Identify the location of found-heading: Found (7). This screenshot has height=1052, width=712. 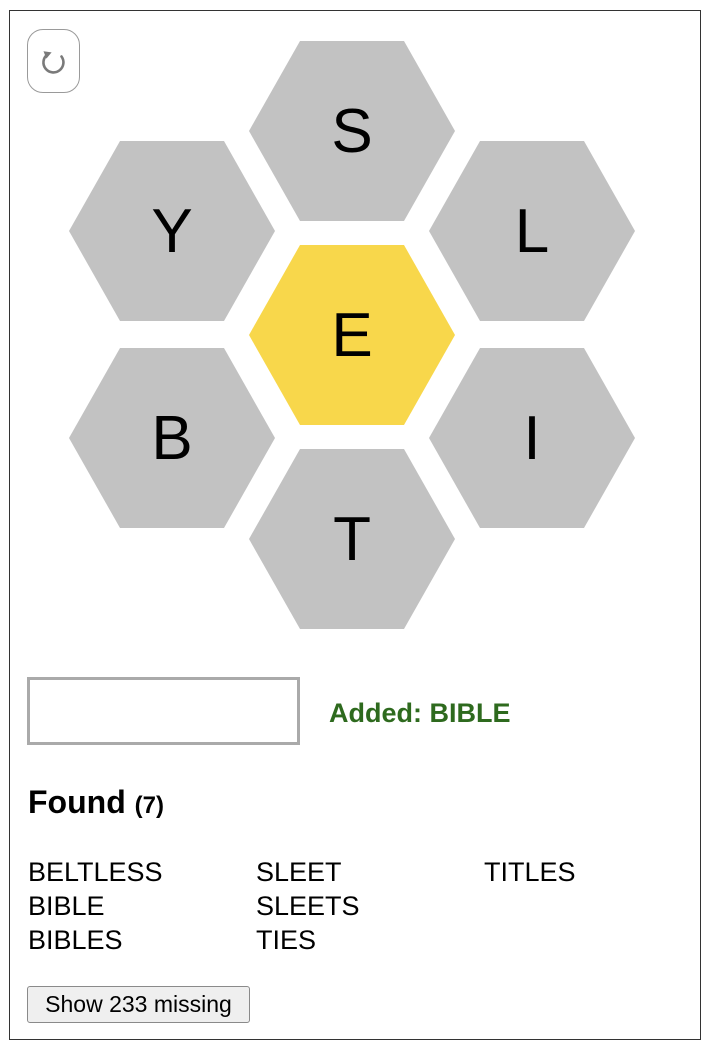
(96, 804).